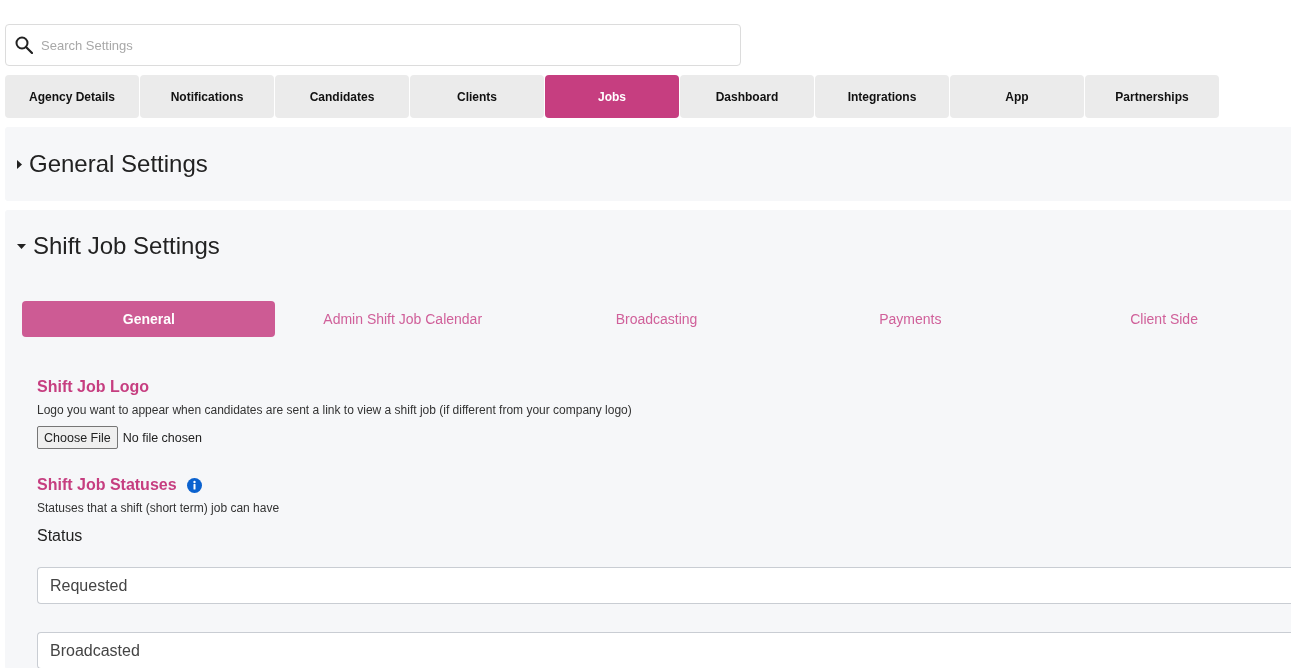  Describe the element at coordinates (342, 96) in the screenshot. I see `settings-tab: Candidates` at that location.